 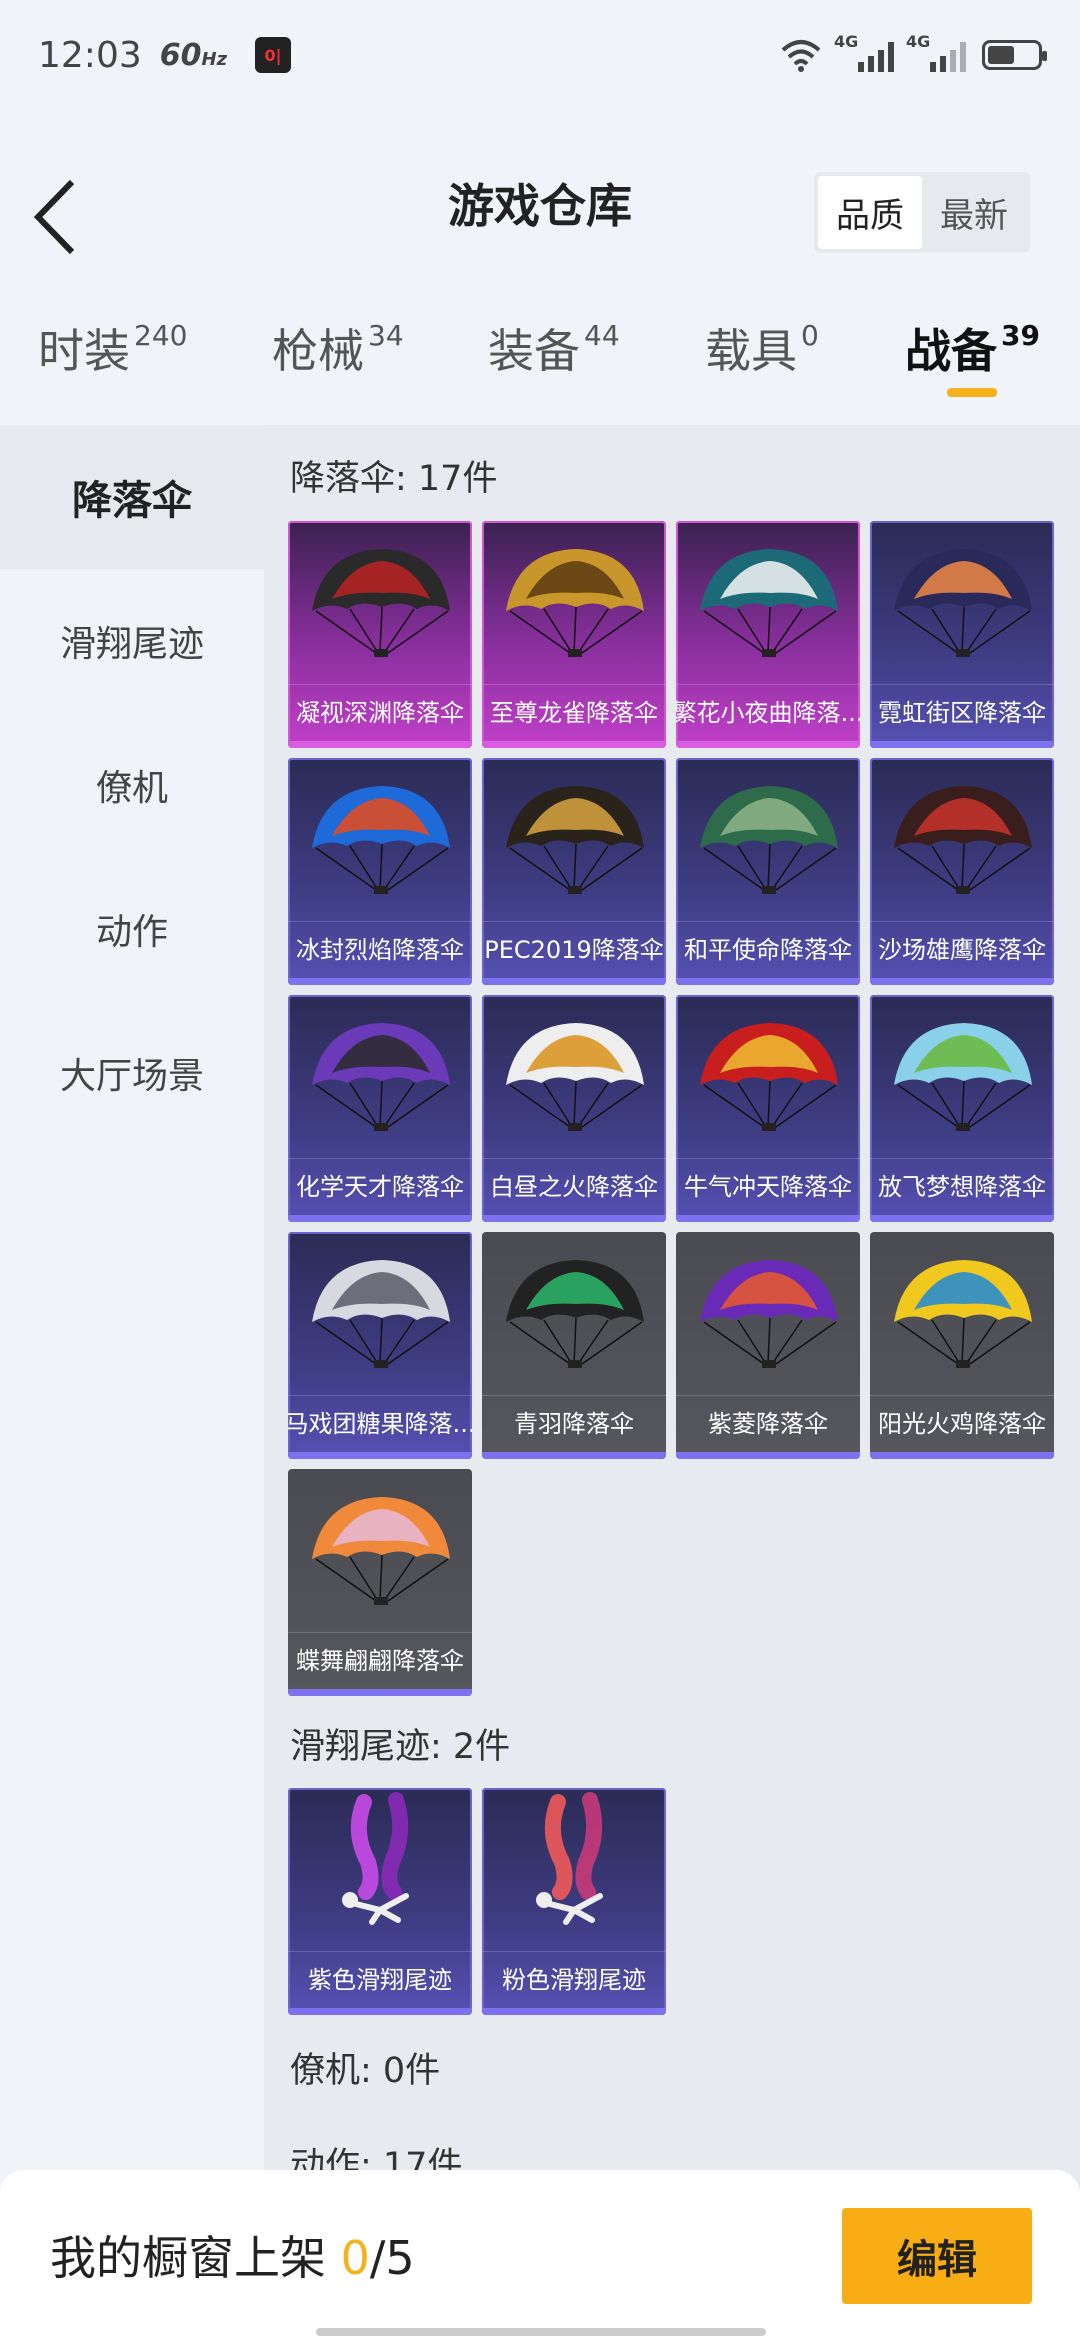 I want to click on item-card: 凝视深渊降落伞, so click(x=380, y=634).